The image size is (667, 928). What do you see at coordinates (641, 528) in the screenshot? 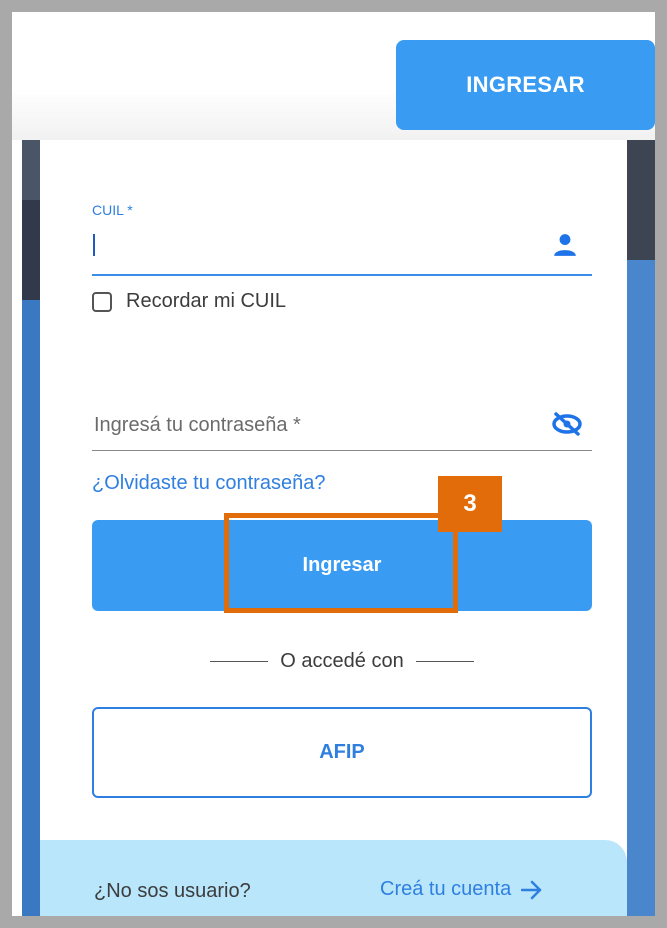
I see `background-strip-right` at bounding box center [641, 528].